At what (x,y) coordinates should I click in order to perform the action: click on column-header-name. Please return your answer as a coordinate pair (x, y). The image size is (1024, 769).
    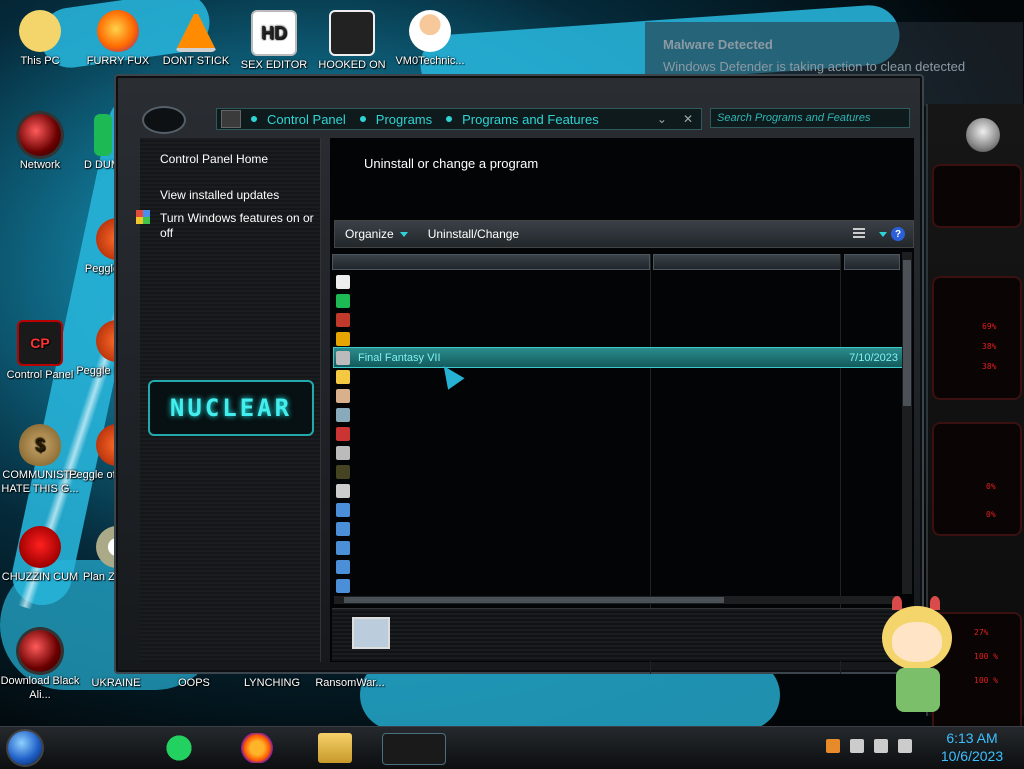
    Looking at the image, I should click on (491, 262).